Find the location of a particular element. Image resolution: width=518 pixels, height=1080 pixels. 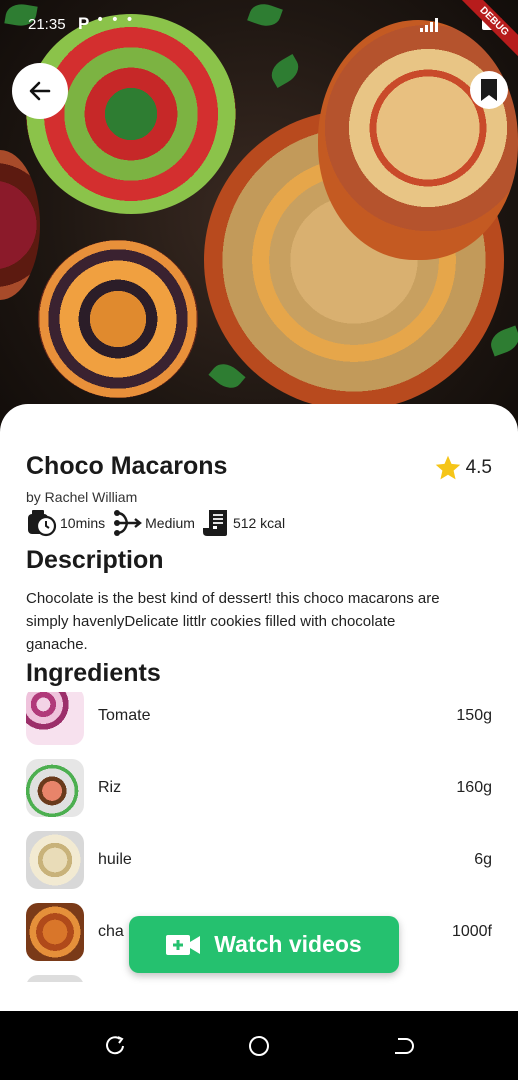

more-notifications-icon: • • • is located at coordinates (115, 20).